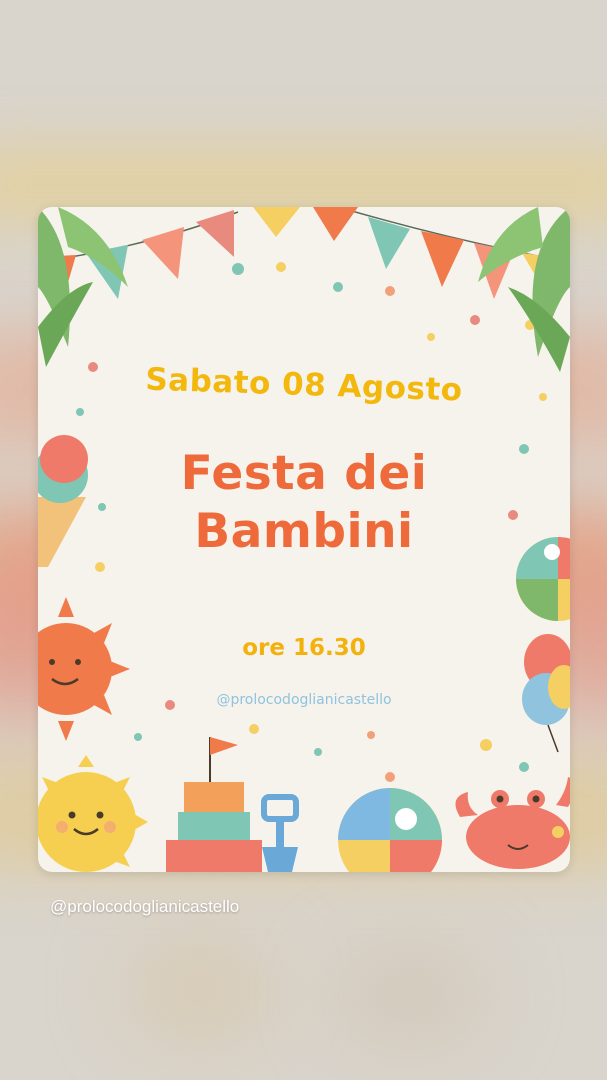 This screenshot has height=1080, width=607. I want to click on crab-icon, so click(512, 823).